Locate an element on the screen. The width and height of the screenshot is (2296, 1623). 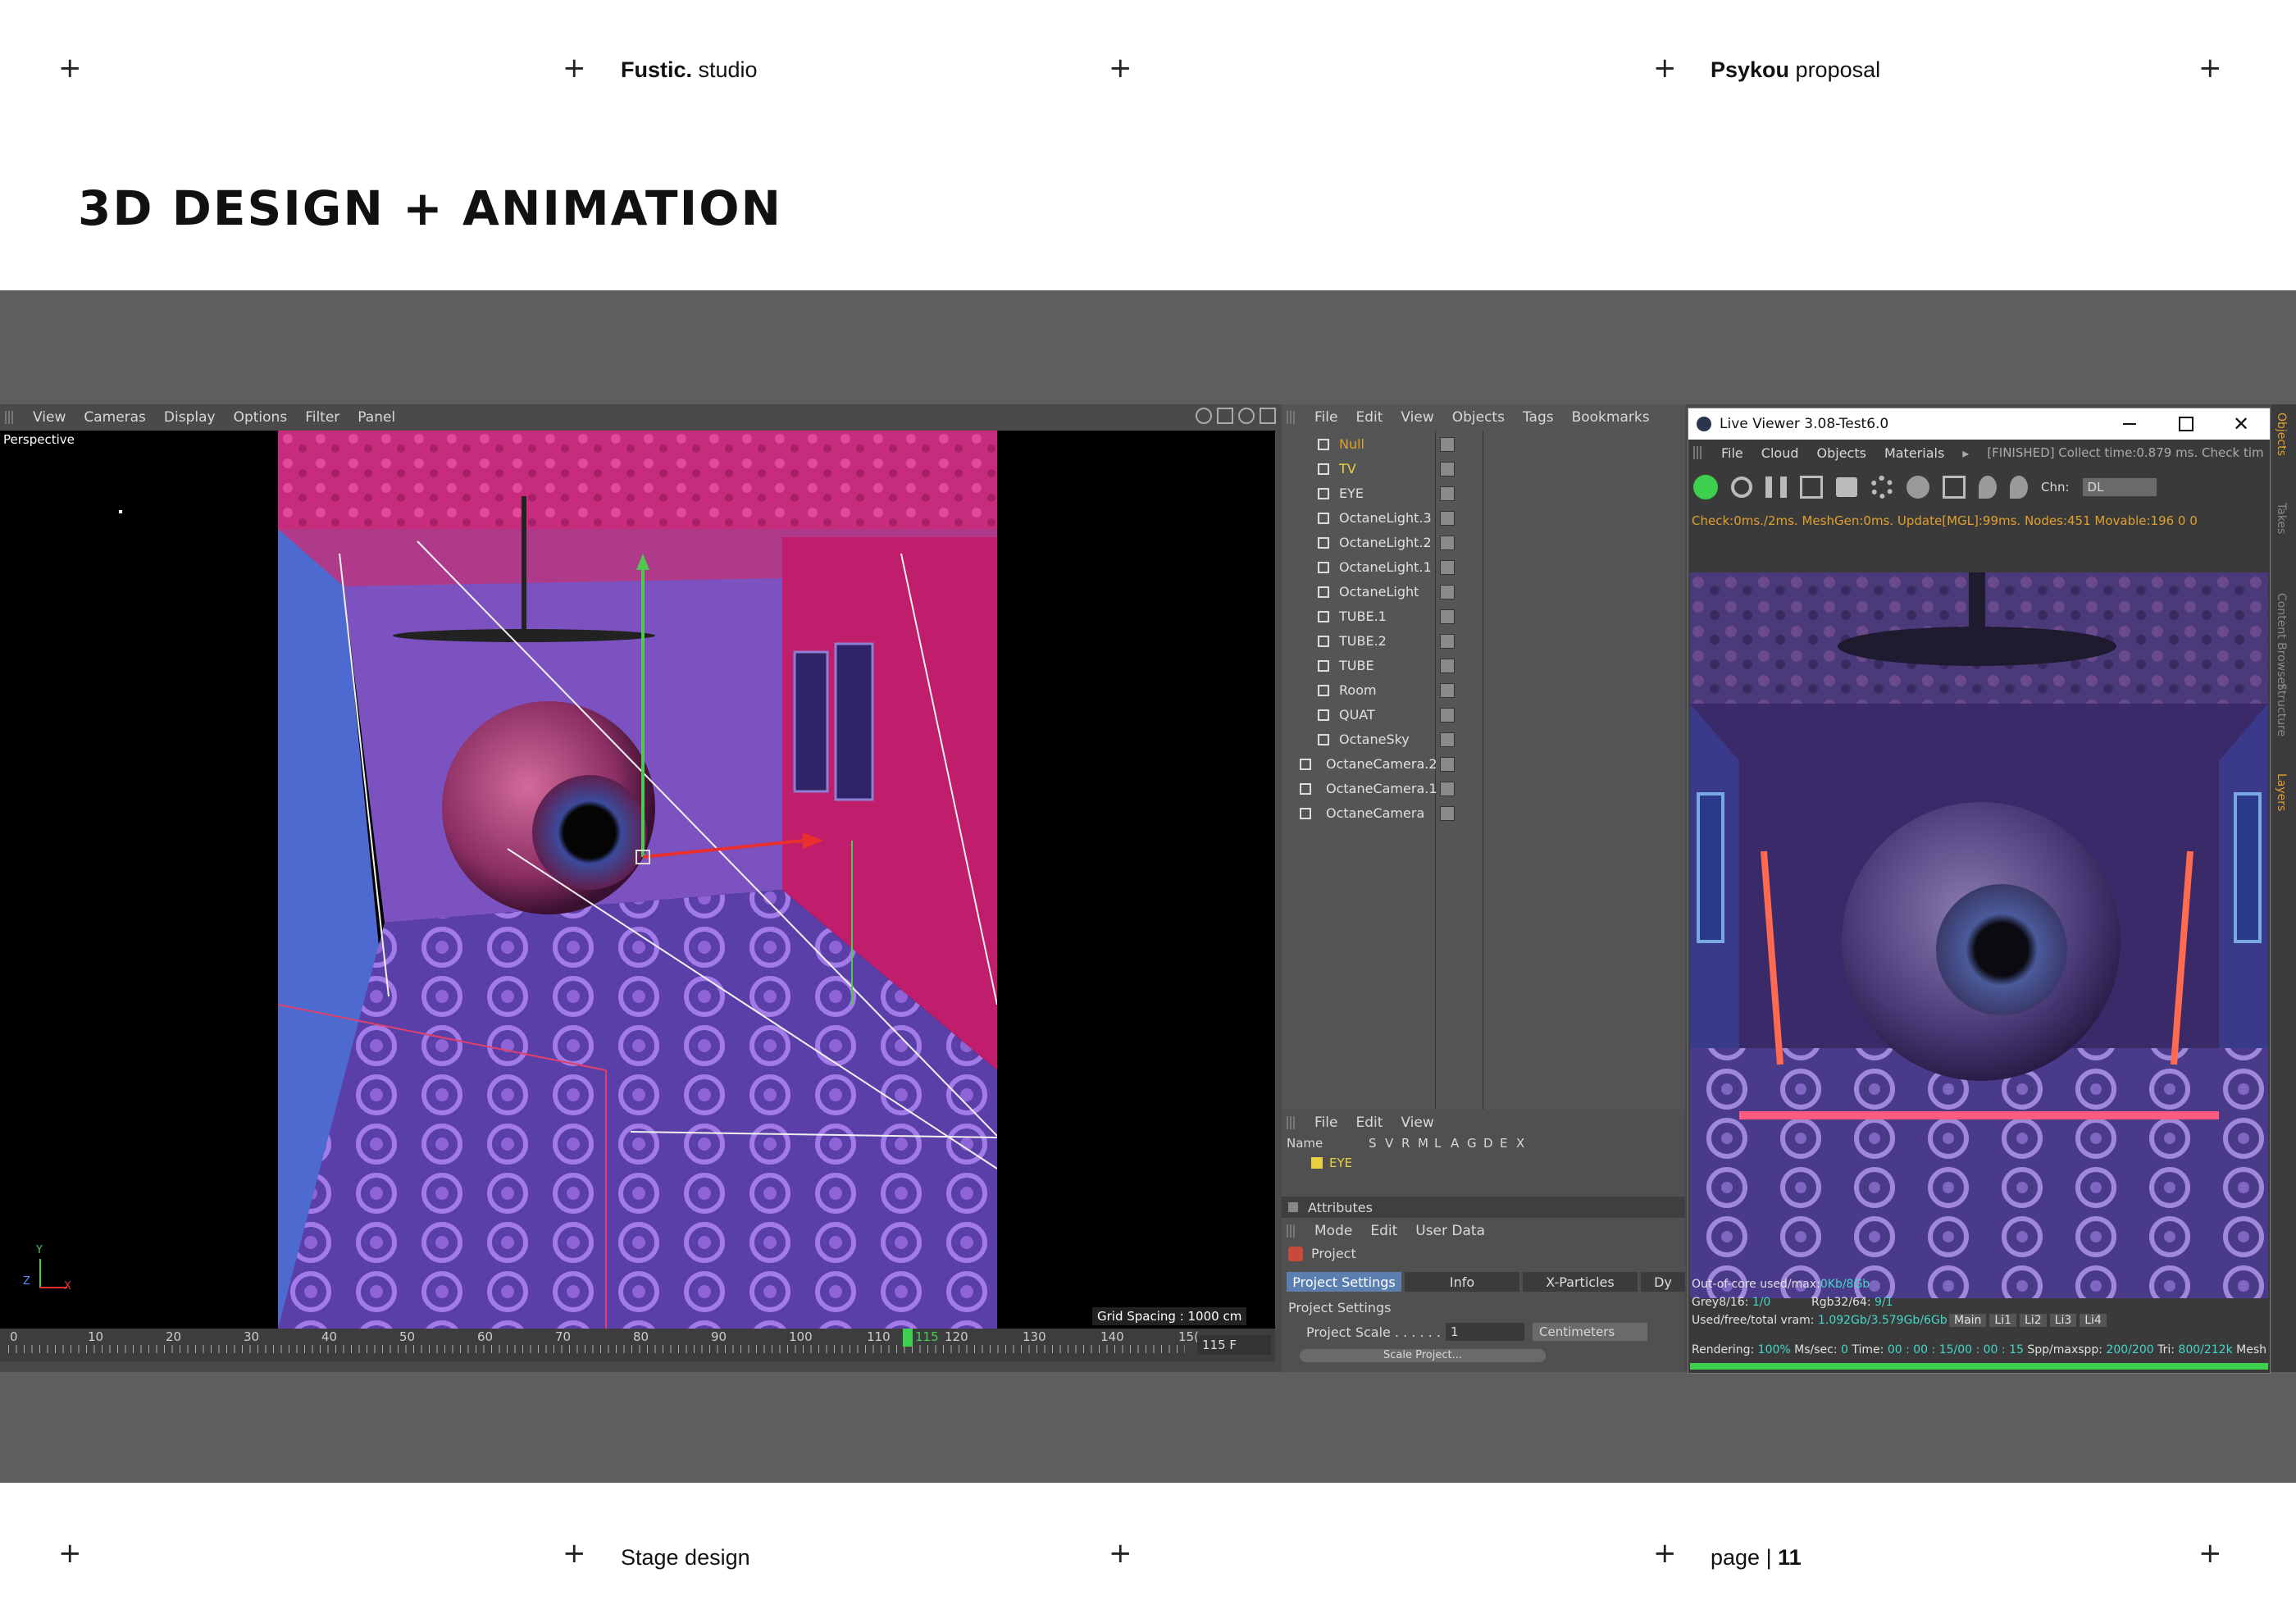
object-row: Null is located at coordinates (1483, 444).